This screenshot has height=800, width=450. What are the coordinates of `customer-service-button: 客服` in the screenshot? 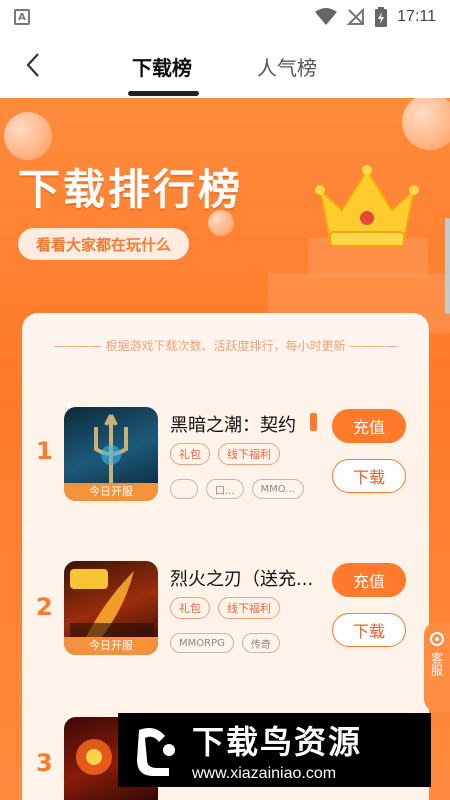 It's located at (437, 667).